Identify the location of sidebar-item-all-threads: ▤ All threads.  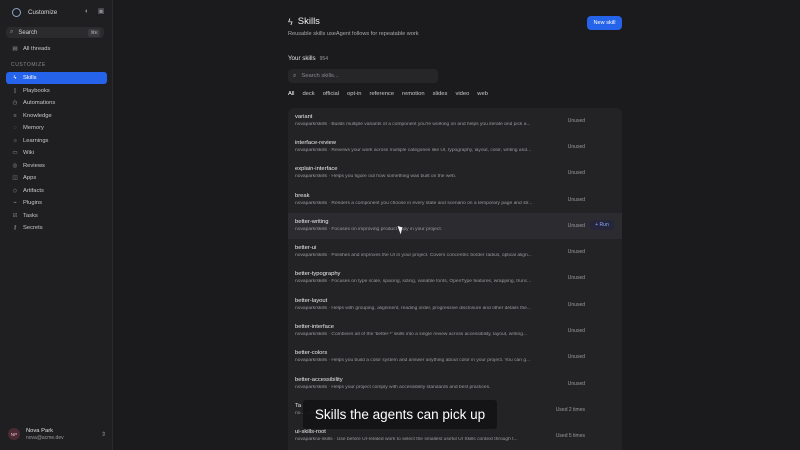
(56, 49).